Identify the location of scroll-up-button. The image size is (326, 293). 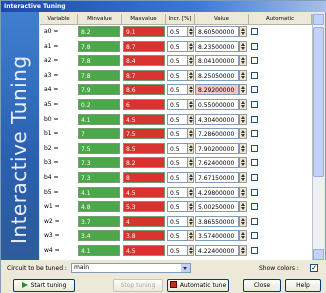
(318, 19).